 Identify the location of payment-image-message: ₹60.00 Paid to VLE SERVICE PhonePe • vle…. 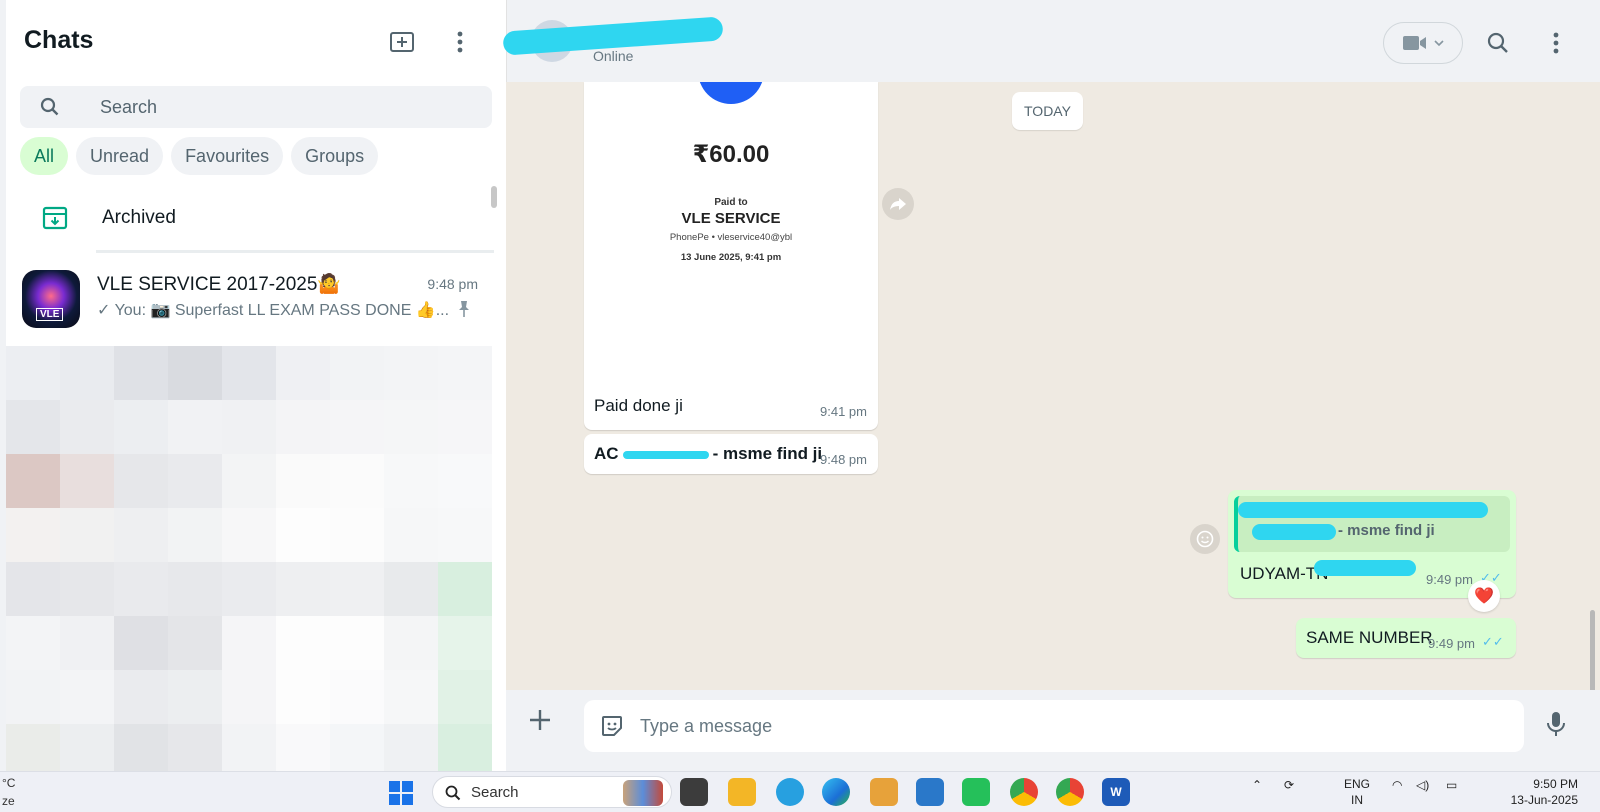
(731, 256).